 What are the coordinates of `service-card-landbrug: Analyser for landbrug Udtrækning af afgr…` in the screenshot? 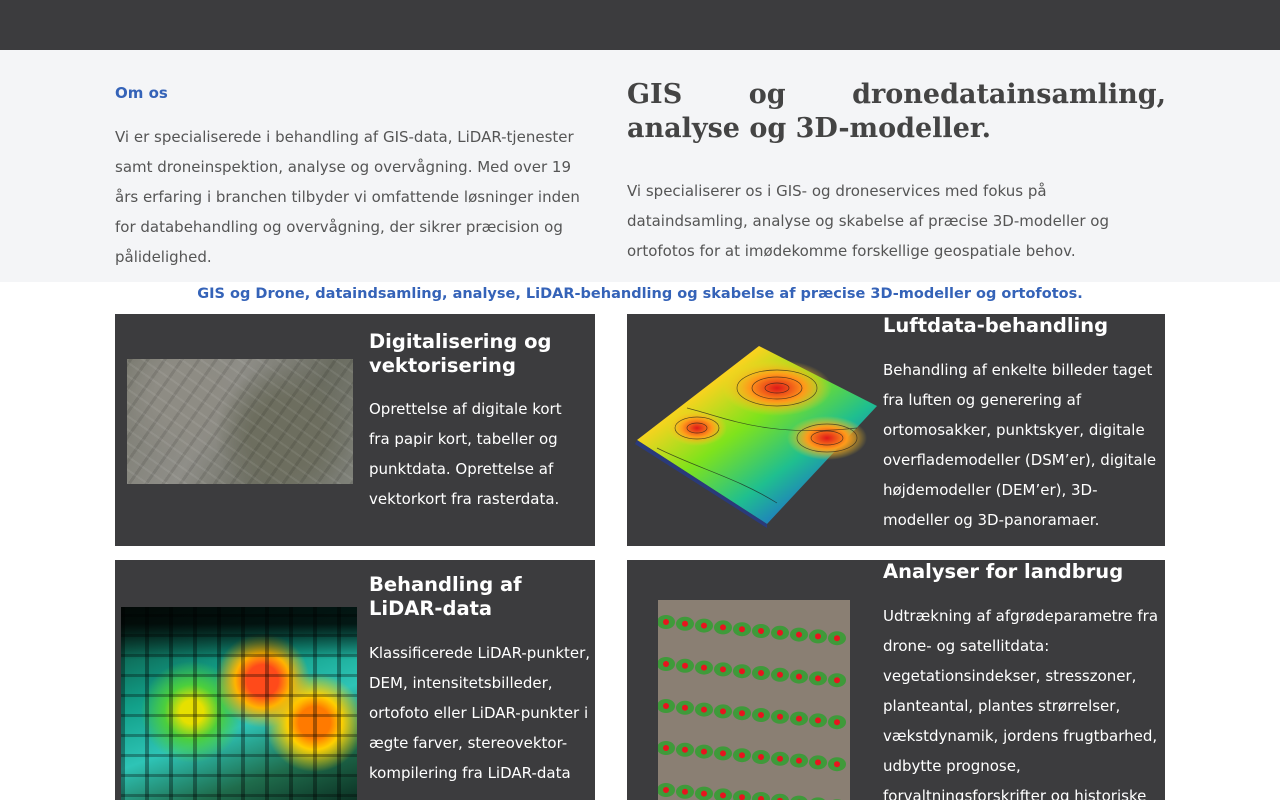 It's located at (896, 680).